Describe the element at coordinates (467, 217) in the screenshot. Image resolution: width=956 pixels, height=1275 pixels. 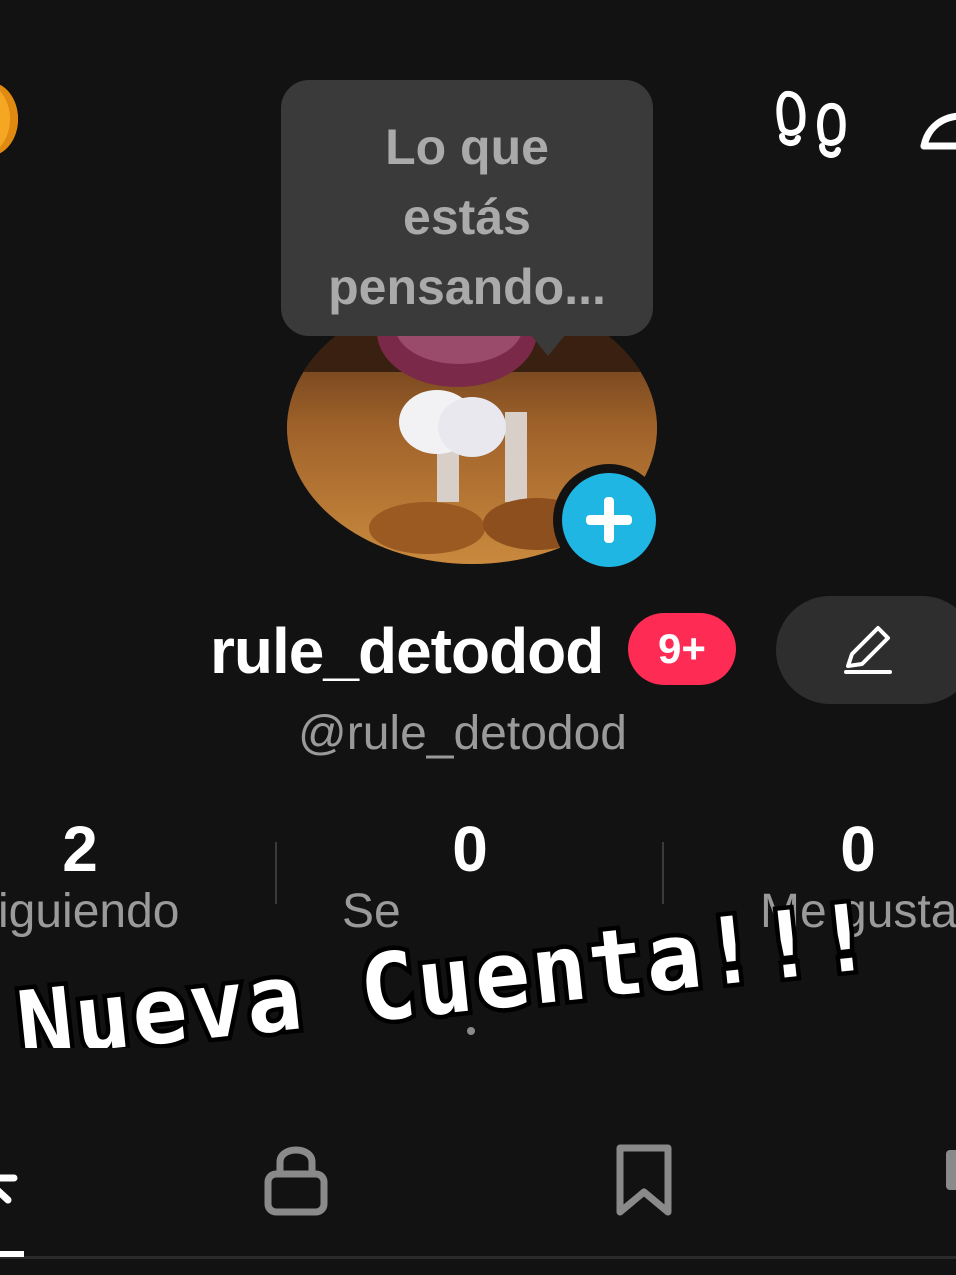
I see `tooltip-line-2: estás` at that location.